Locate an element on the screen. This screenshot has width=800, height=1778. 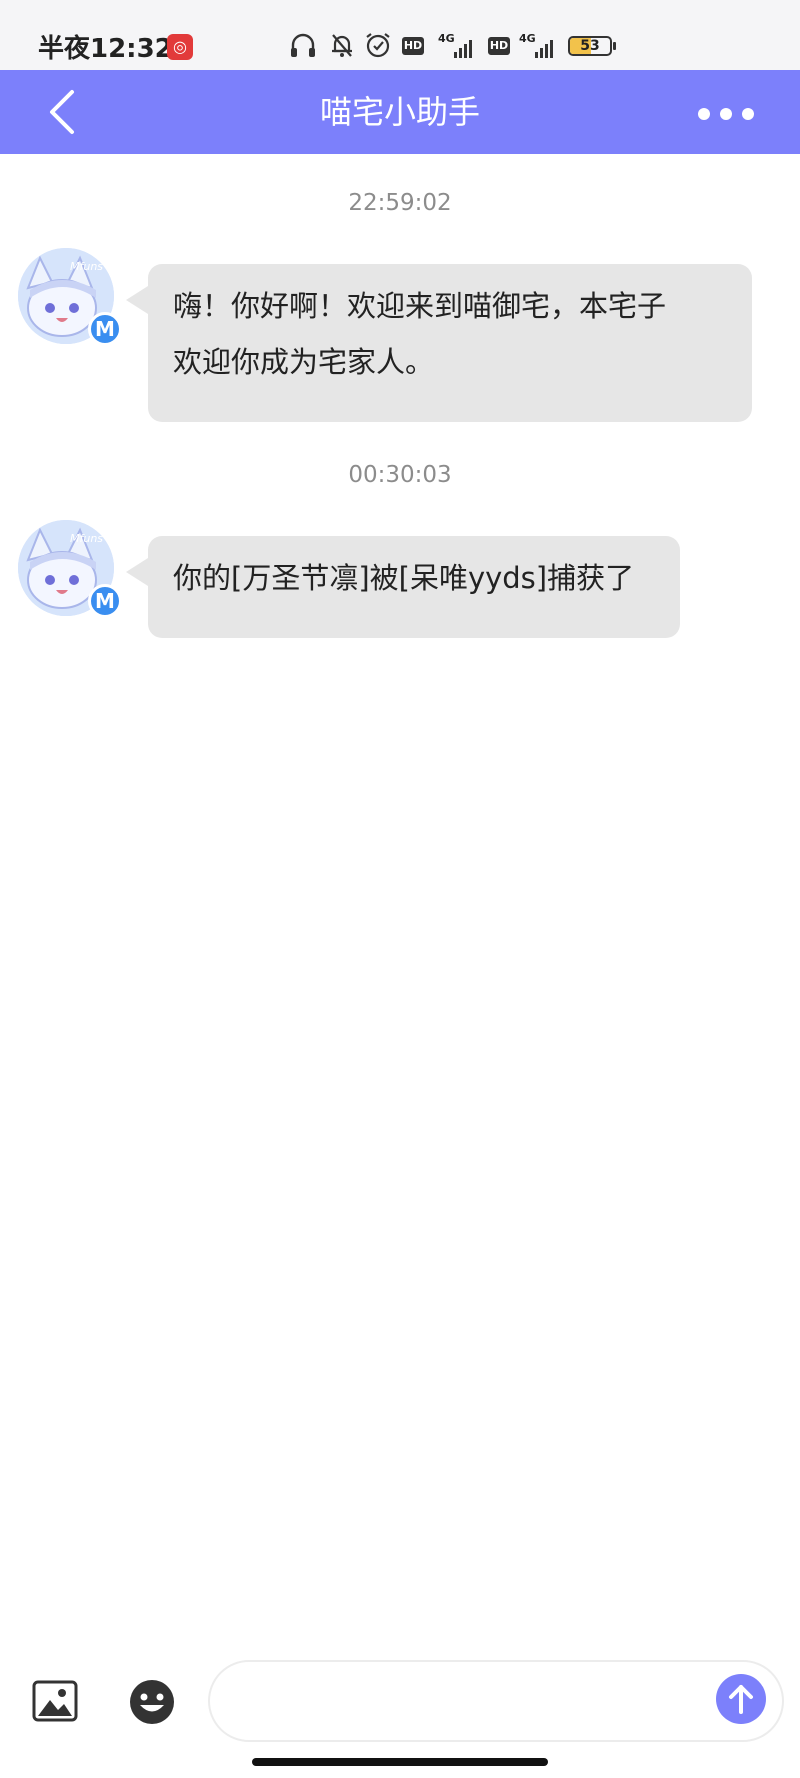
send-button is located at coordinates (741, 1699).